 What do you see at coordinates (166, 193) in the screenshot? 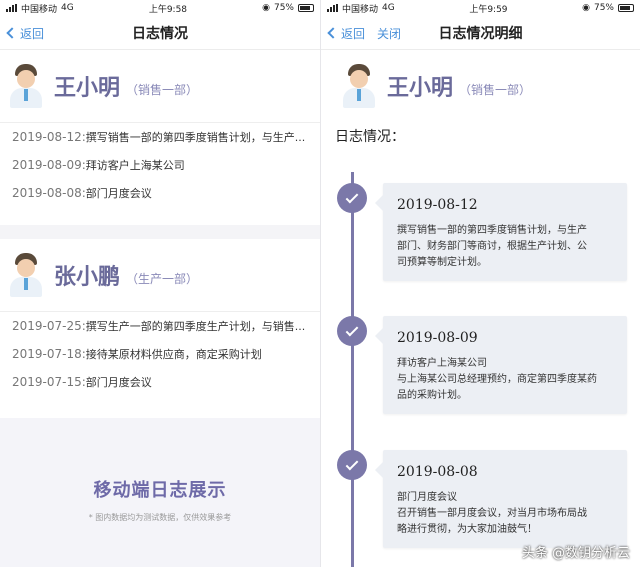
I see `log-row: 2019-08-08: 部门月度会议` at bounding box center [166, 193].